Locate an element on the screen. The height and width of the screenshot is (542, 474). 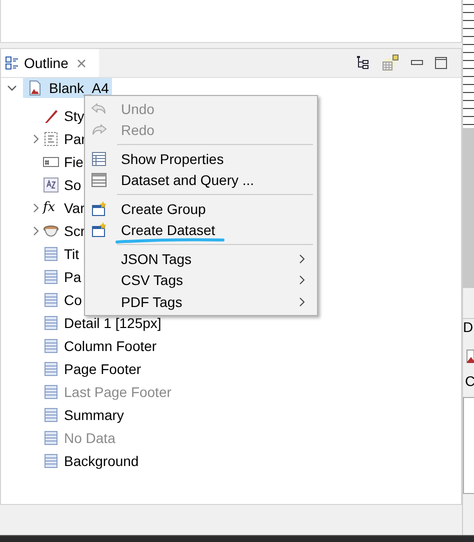
function-icon: fx is located at coordinates (49, 207).